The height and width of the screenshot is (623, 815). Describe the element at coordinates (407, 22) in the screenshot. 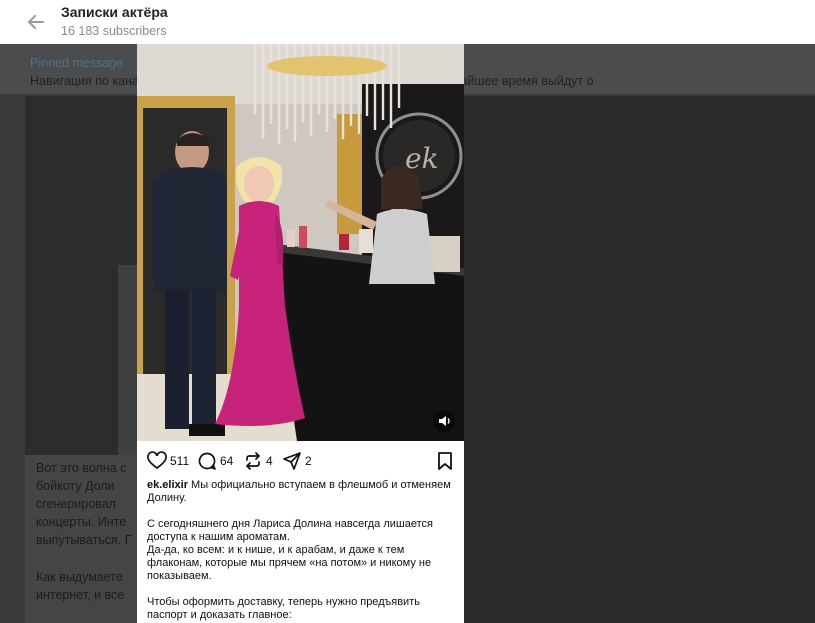

I see `channel-header: Записки актёра 16 183 subscribers` at that location.